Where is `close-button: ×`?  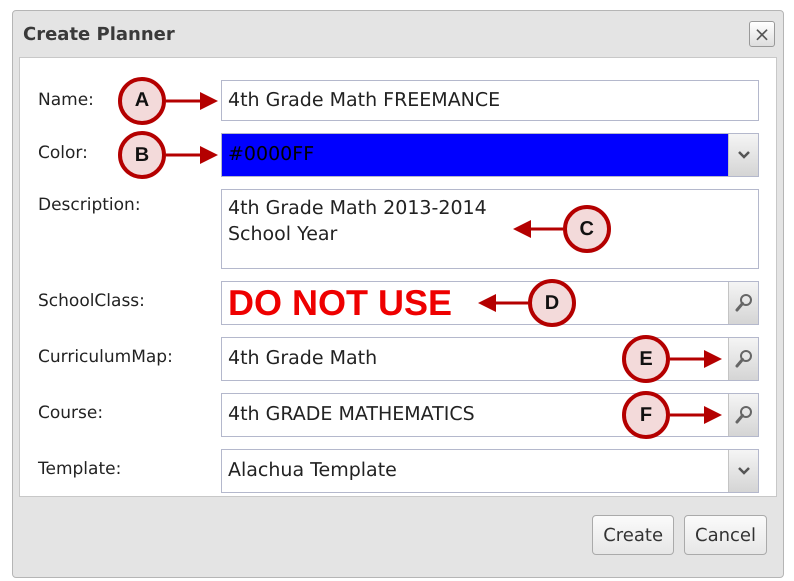
close-button: × is located at coordinates (762, 34).